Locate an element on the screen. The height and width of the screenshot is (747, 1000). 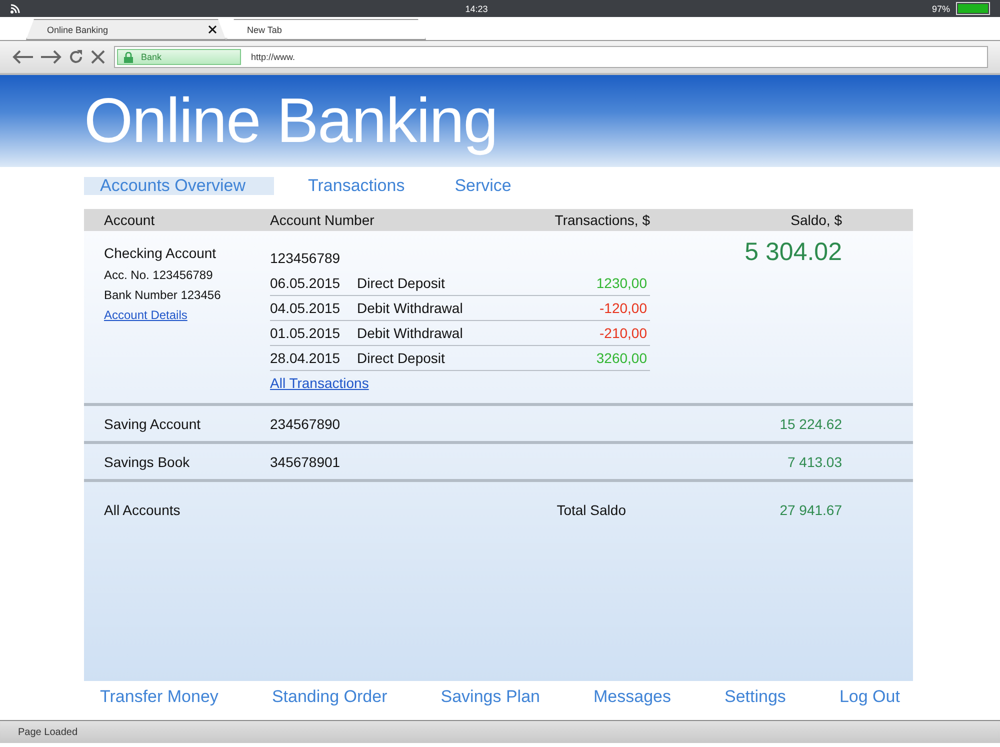
account-number-text: Acc. No. 123456789 is located at coordinates (159, 275).